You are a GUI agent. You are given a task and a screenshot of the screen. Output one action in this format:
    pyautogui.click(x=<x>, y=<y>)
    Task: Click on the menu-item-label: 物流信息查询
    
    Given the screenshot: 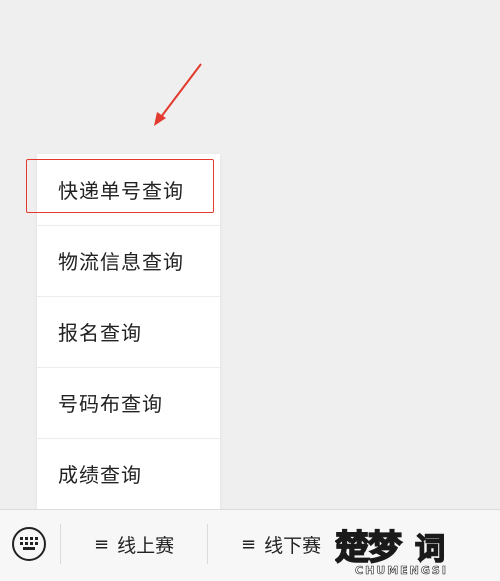 What is the action you would take?
    pyautogui.click(x=121, y=262)
    